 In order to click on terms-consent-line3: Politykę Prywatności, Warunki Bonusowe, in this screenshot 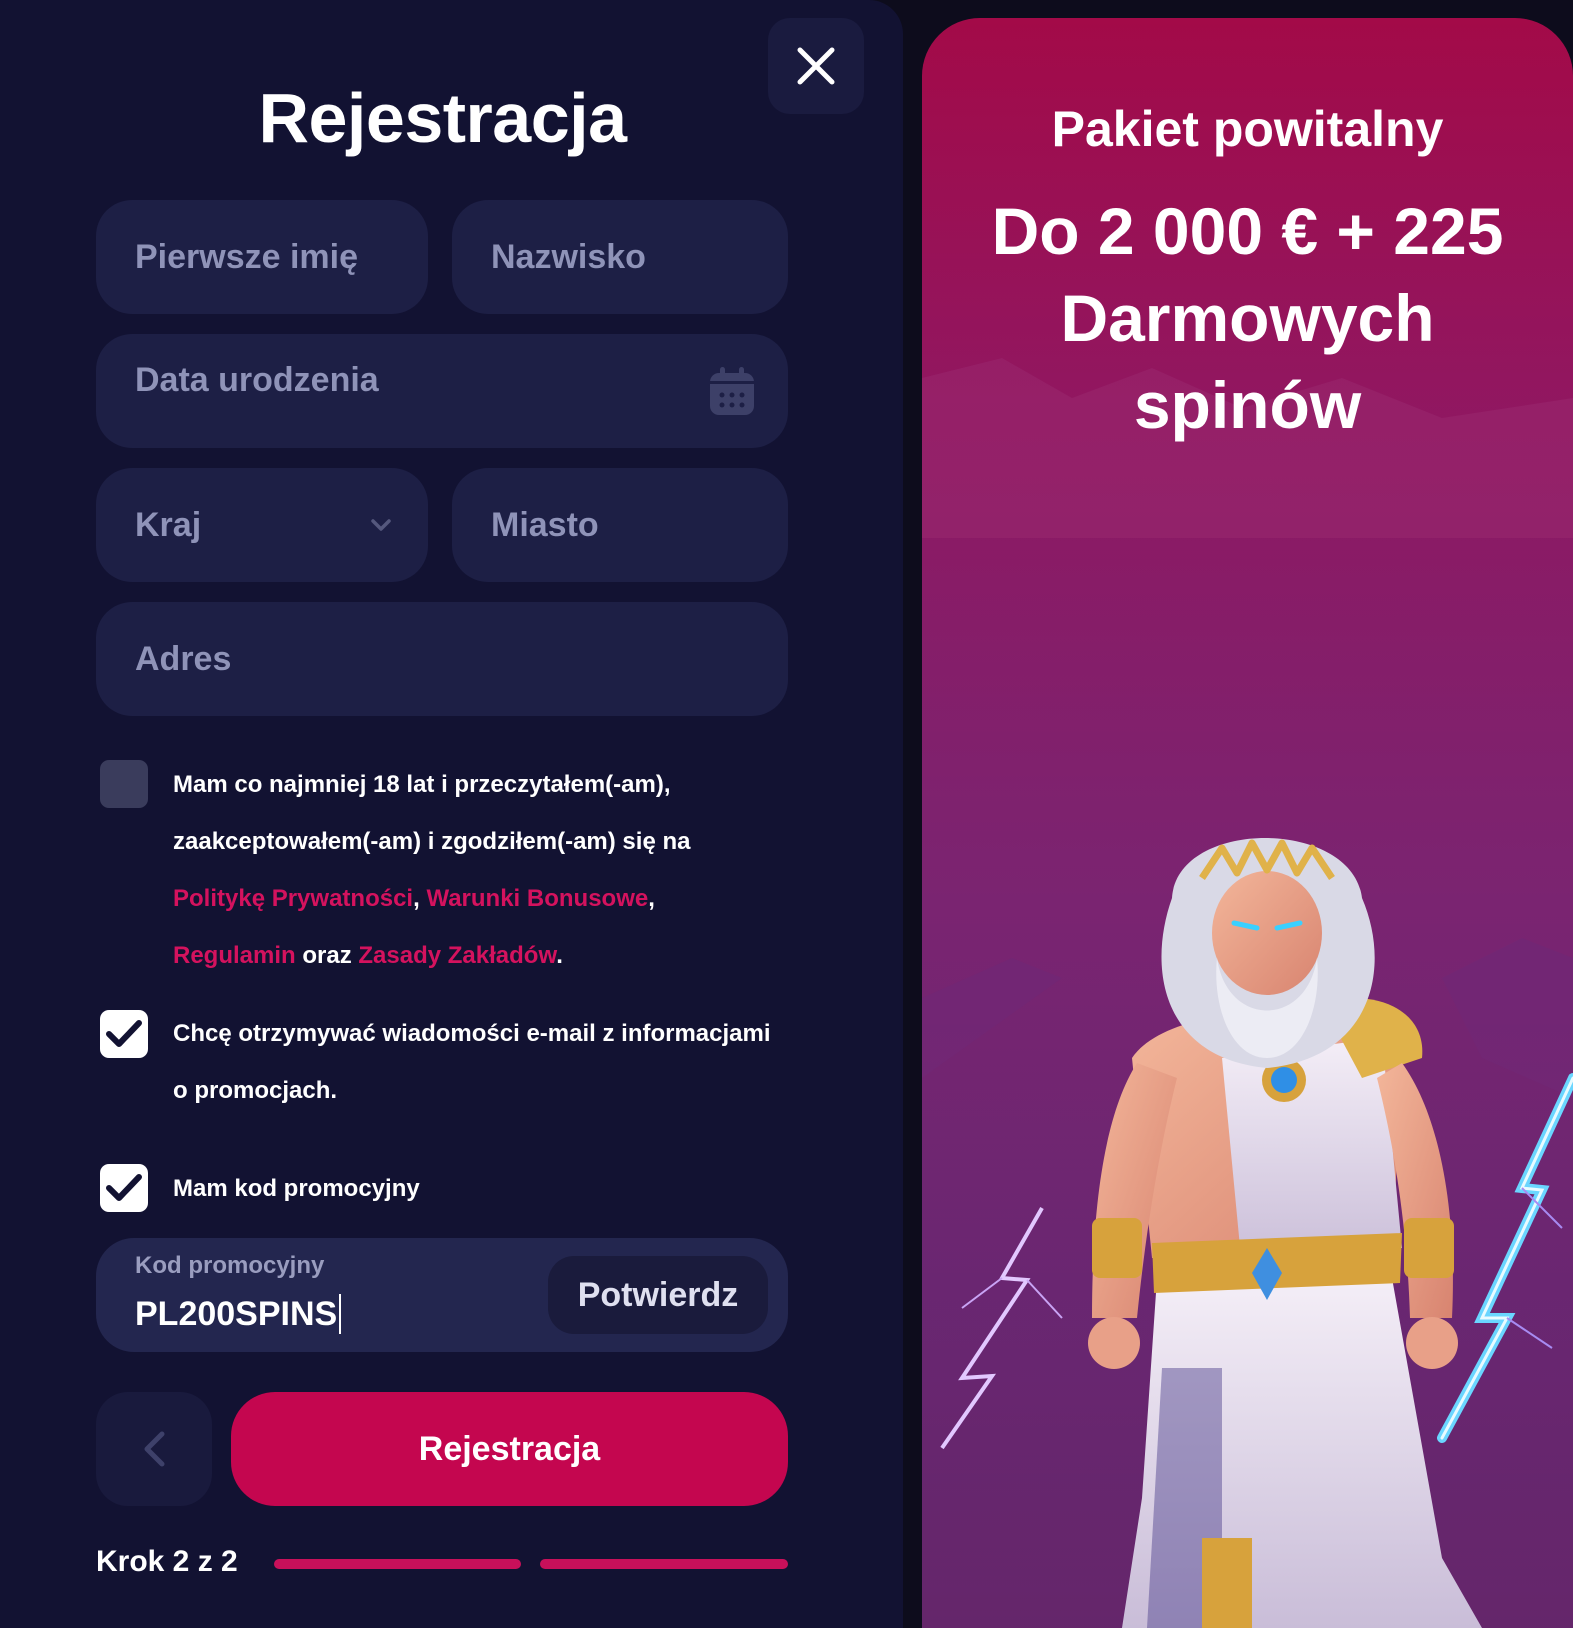, I will do `click(493, 898)`.